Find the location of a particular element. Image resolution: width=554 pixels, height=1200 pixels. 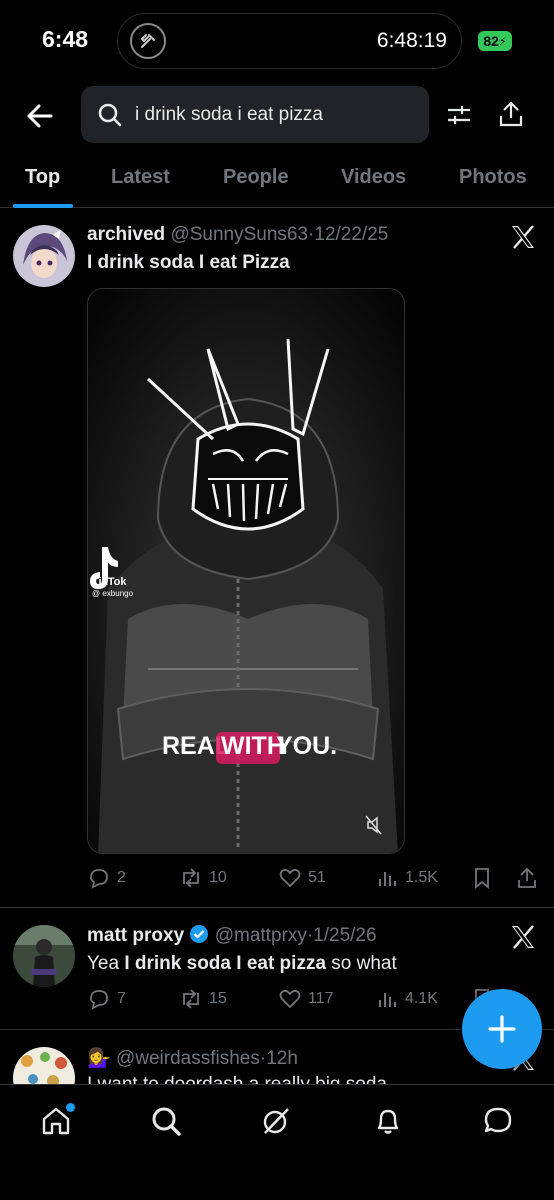

tweet-header: 💁‍♀️ @weirdassfishes·12h is located at coordinates (192, 1058).